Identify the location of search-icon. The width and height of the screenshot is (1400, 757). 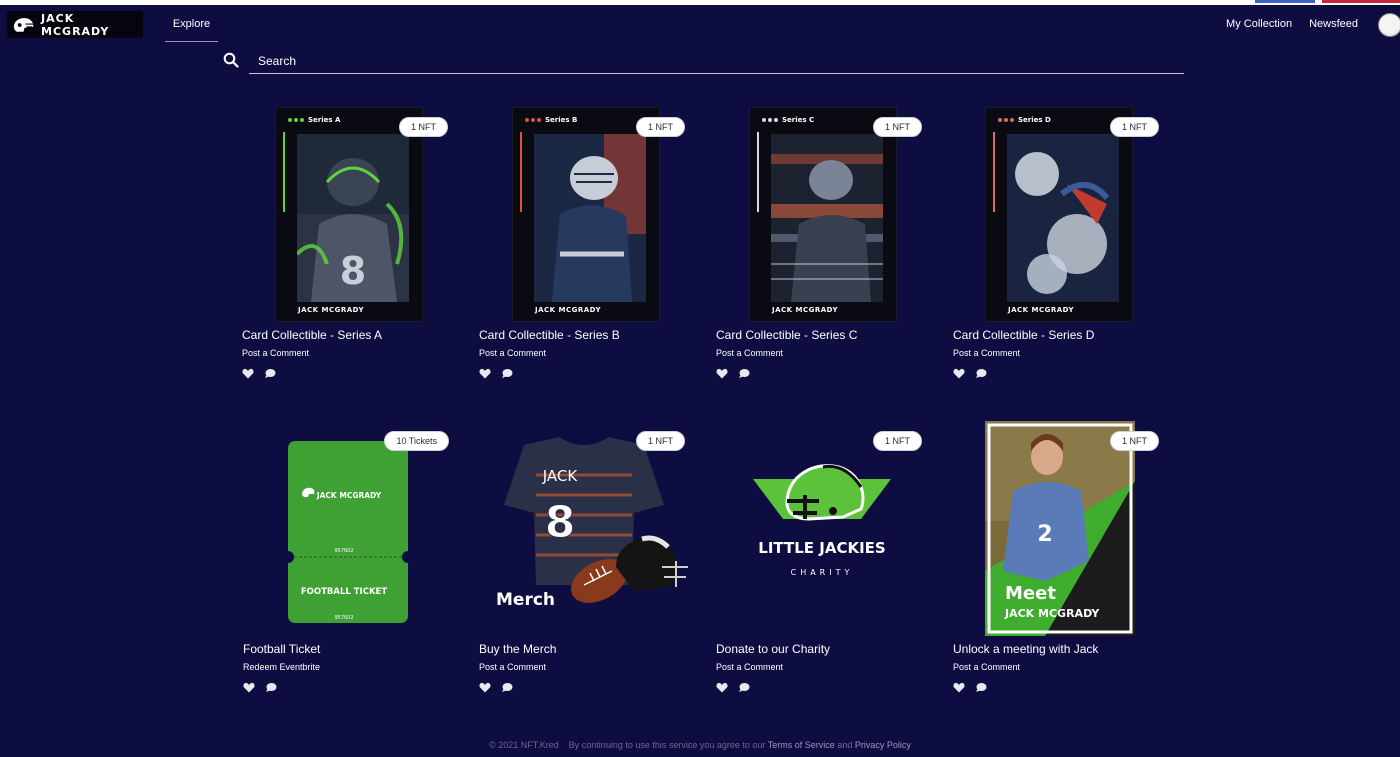
(231, 60).